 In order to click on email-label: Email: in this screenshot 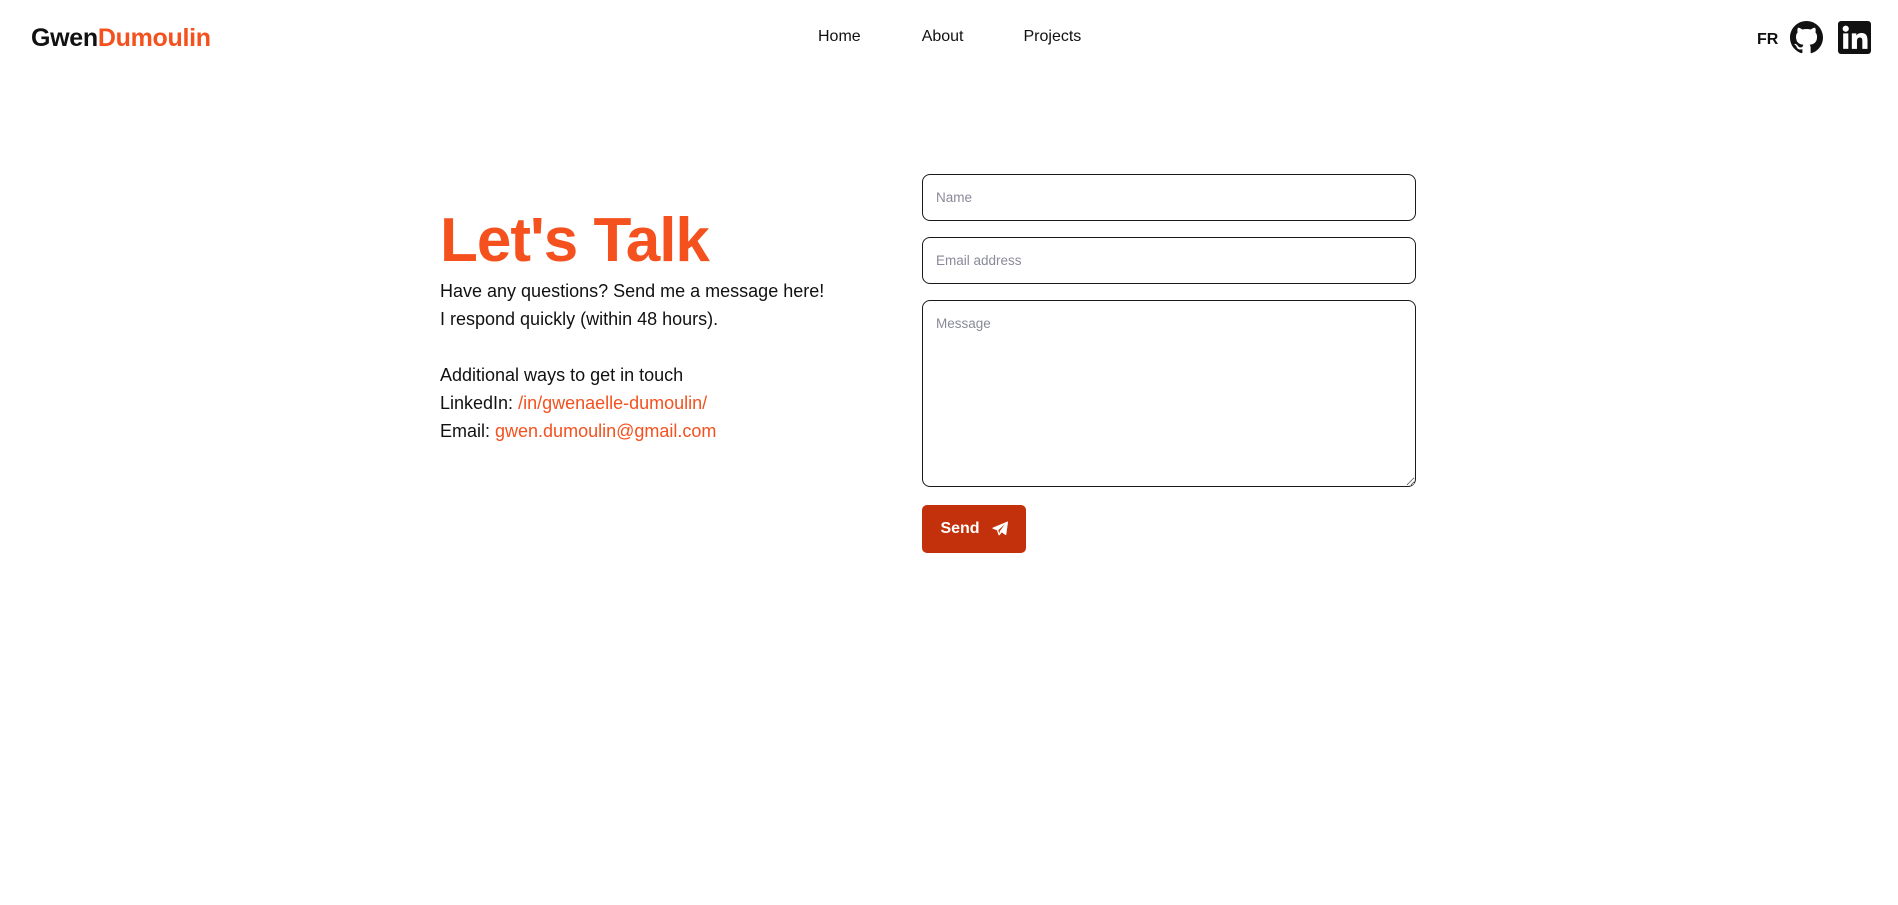, I will do `click(468, 431)`.